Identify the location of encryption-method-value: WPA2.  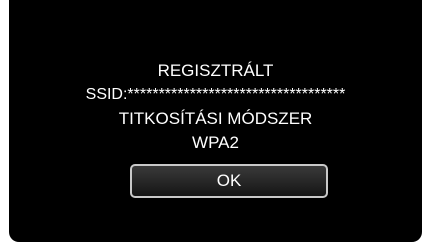
(215, 142).